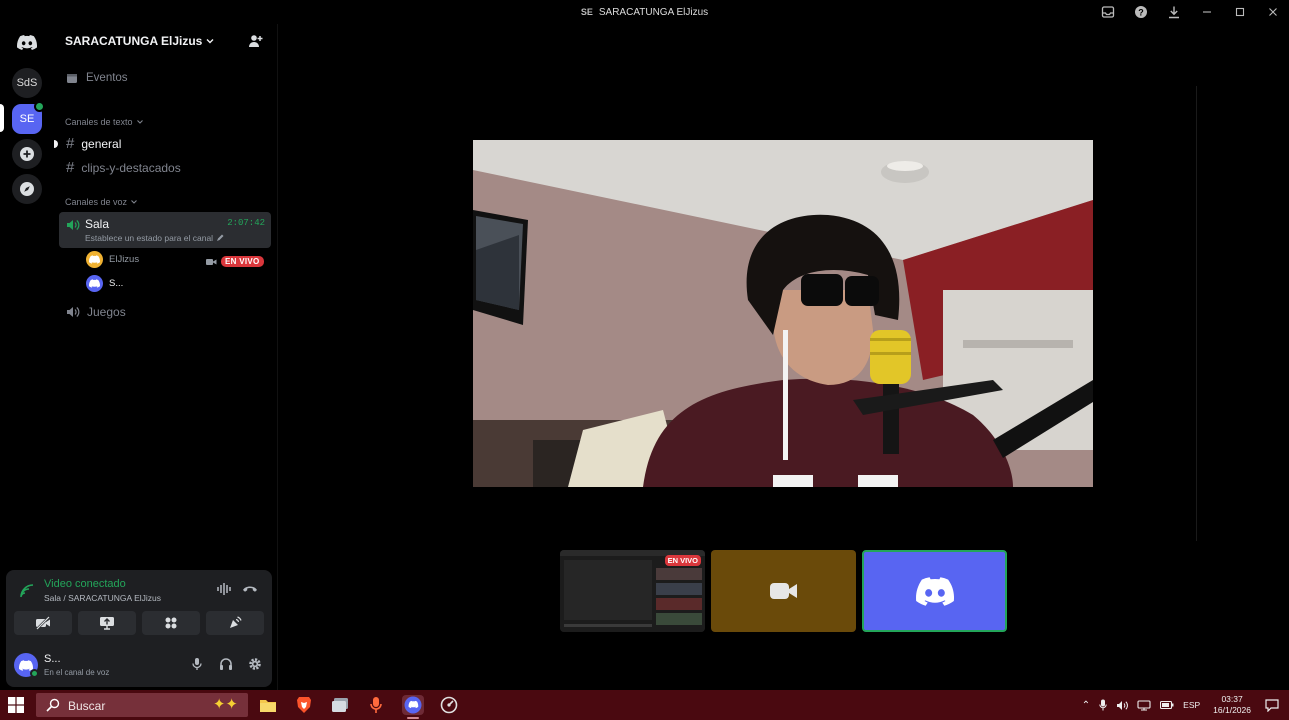 This screenshot has height=720, width=1289. Describe the element at coordinates (246, 223) in the screenshot. I see `voice-elapsed-time: 2:07:42` at that location.